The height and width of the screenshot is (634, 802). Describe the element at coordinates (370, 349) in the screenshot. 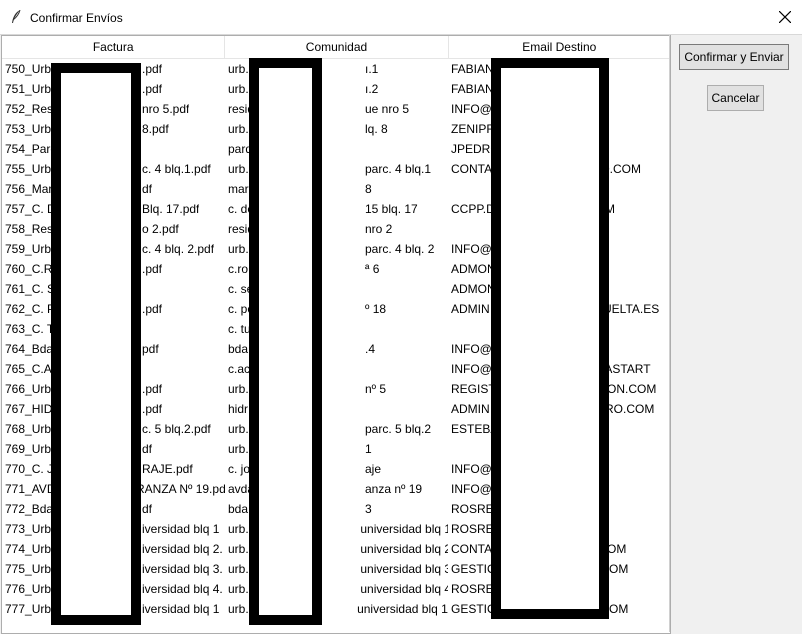

I see `cell-text-visible-end: .4` at that location.